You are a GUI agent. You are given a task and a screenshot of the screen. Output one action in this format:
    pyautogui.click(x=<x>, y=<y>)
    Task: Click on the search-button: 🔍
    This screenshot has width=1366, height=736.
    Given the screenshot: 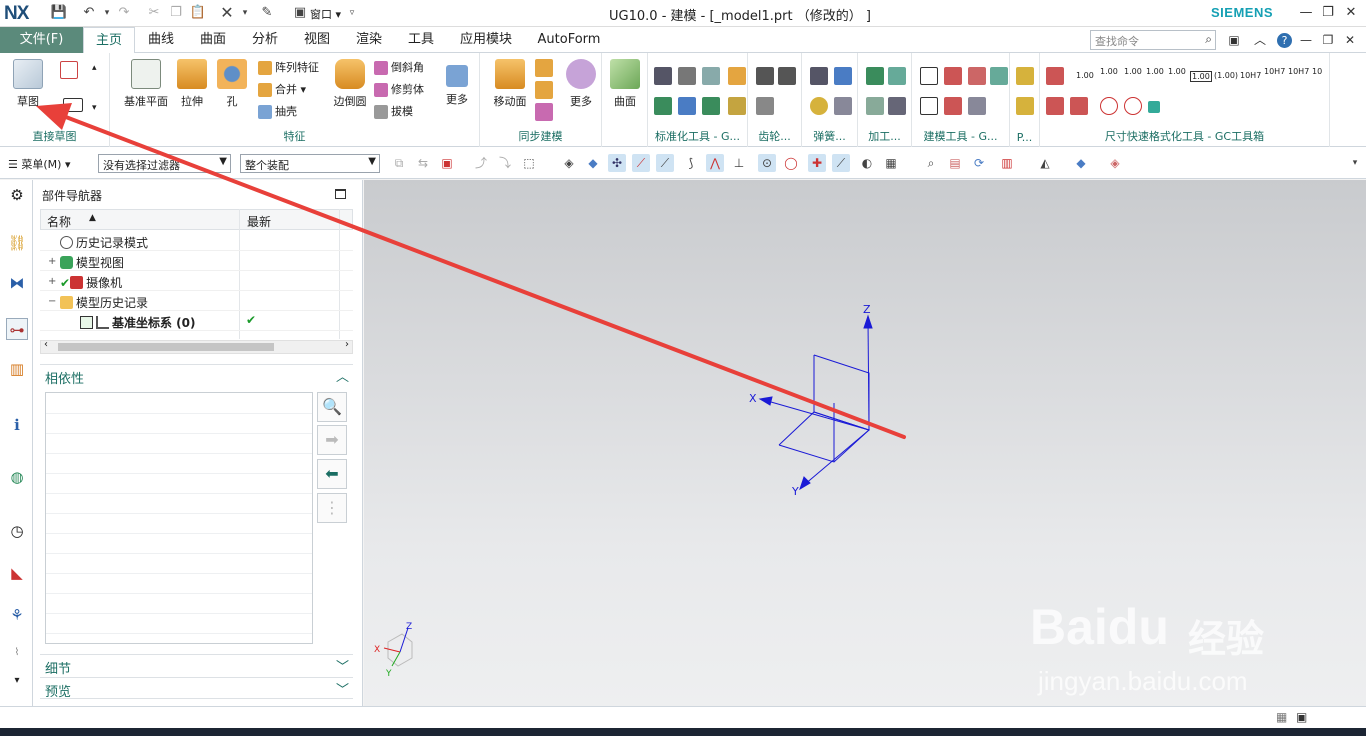 What is the action you would take?
    pyautogui.click(x=332, y=407)
    